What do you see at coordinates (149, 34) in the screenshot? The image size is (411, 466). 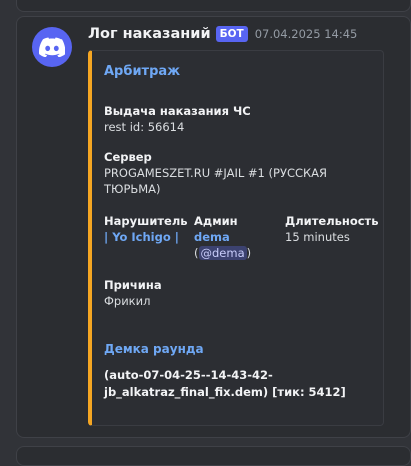 I see `author-name: Лог наказаний` at bounding box center [149, 34].